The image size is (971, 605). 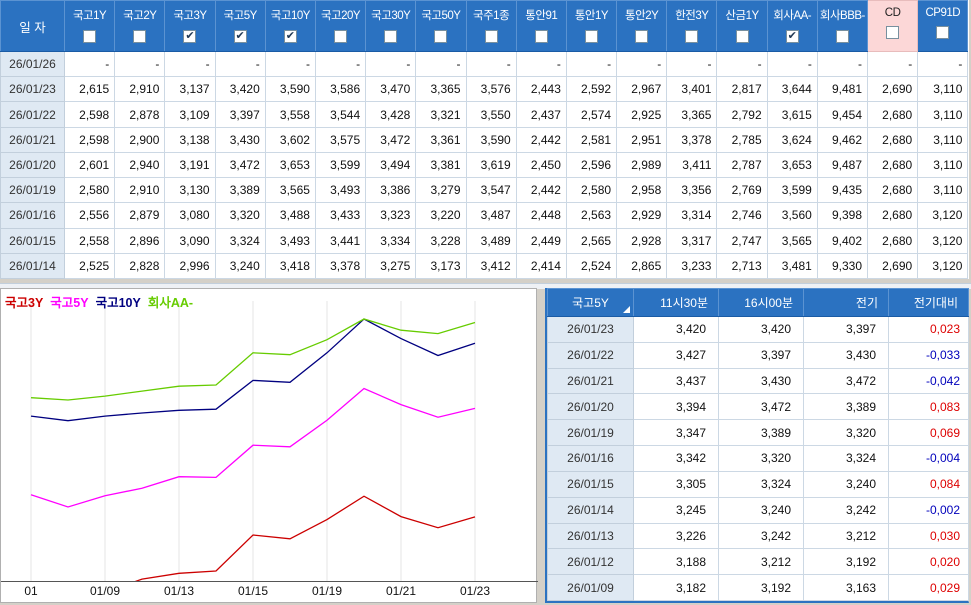 I want to click on quote-row: 26/01/14 3,245 3,240 3,242 -0,002, so click(x=758, y=510).